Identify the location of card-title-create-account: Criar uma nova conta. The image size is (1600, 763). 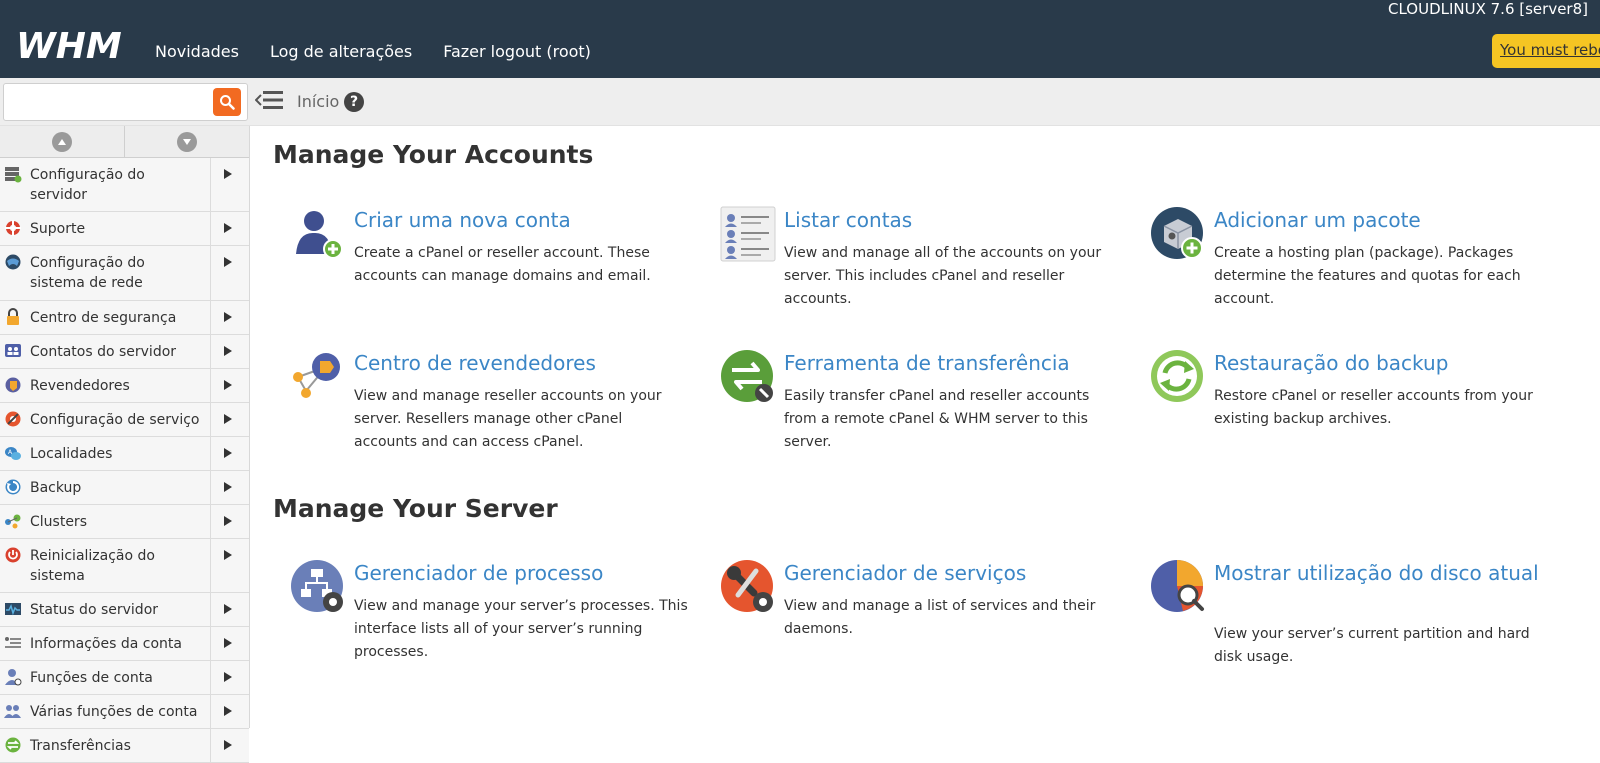
(519, 220).